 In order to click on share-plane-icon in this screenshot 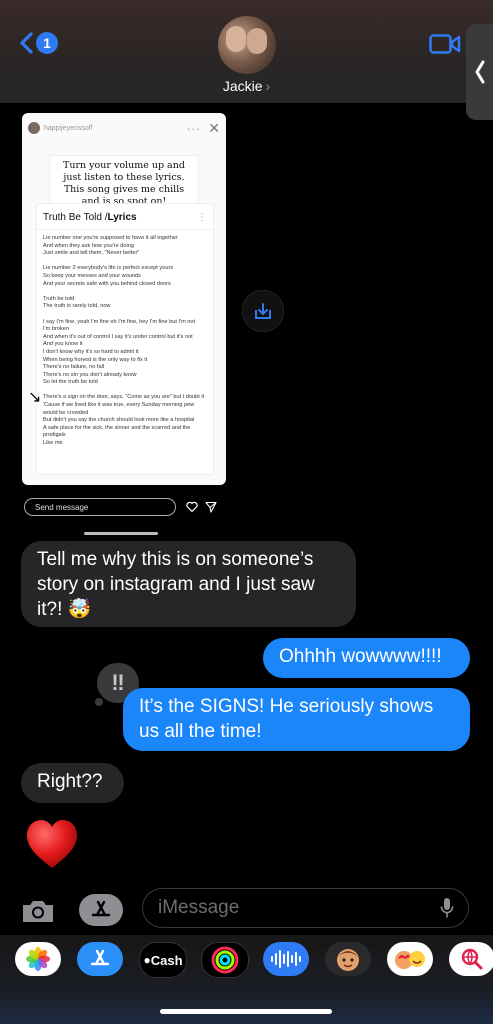, I will do `click(211, 507)`.